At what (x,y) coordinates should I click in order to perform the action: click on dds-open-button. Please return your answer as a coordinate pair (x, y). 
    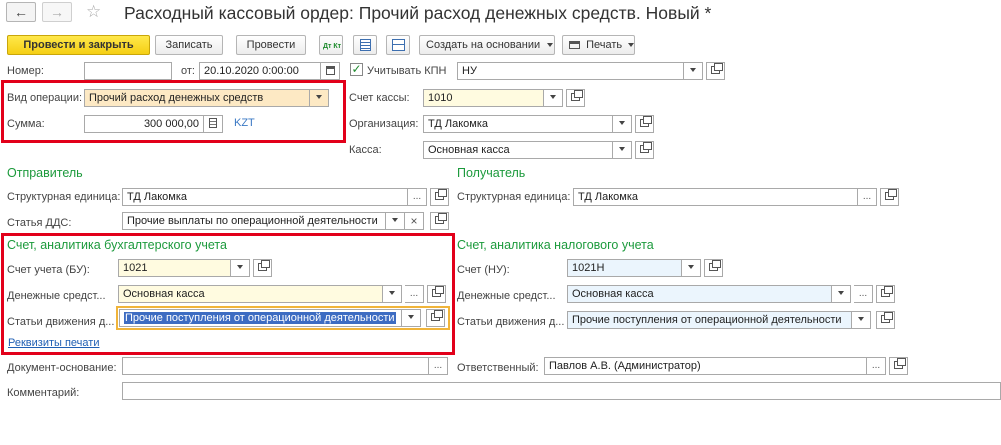
    Looking at the image, I should click on (439, 221).